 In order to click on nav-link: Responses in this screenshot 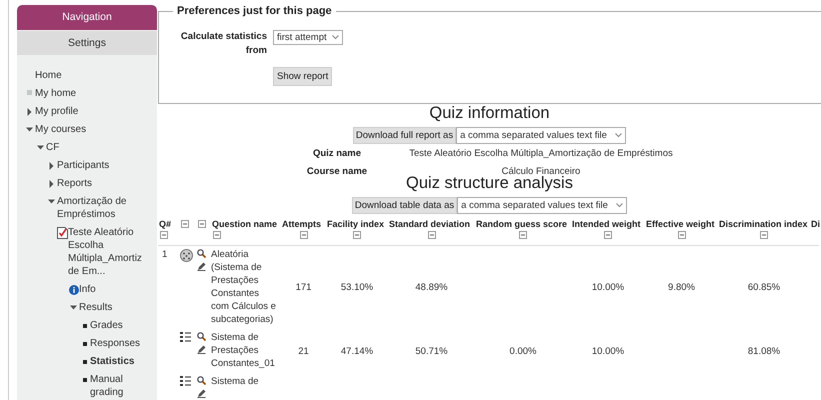, I will do `click(123, 343)`.